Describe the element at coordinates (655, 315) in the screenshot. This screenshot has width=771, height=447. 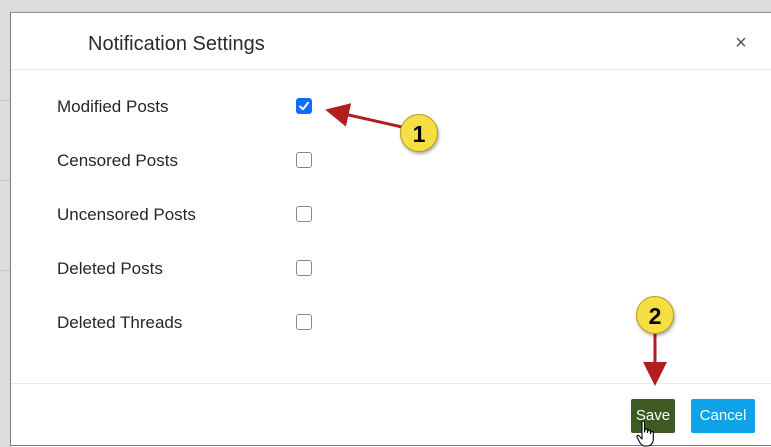
I see `annotation-badge-2: 2` at that location.